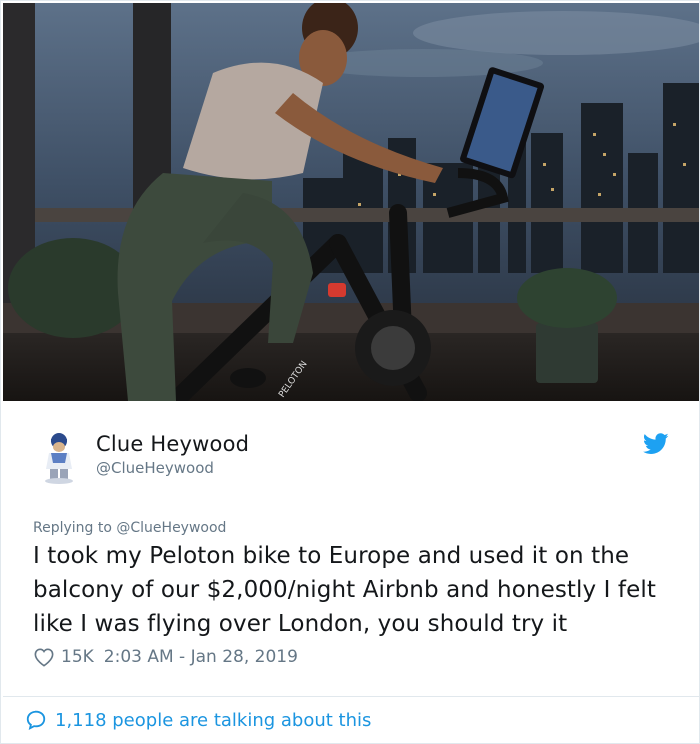 Image resolution: width=700 pixels, height=744 pixels. What do you see at coordinates (171, 528) in the screenshot?
I see `replying-to-handle: @ClueHeywood` at bounding box center [171, 528].